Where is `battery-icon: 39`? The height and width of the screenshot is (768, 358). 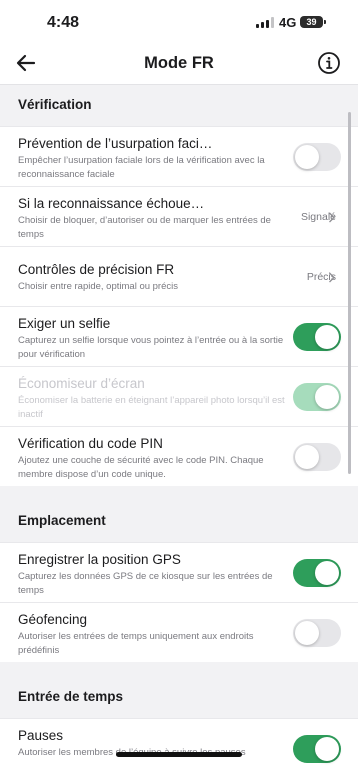 battery-icon: 39 is located at coordinates (313, 22).